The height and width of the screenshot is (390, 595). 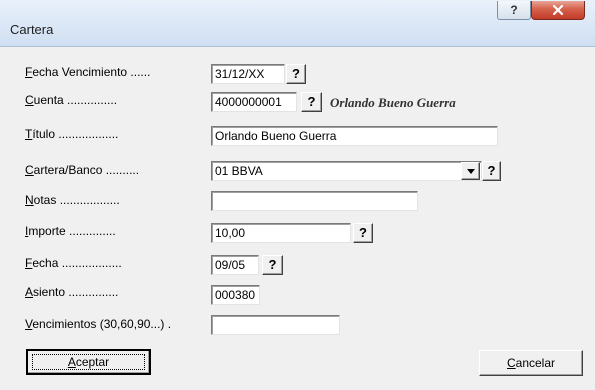 What do you see at coordinates (491, 171) in the screenshot?
I see `cartera-banco-help-button: ?` at bounding box center [491, 171].